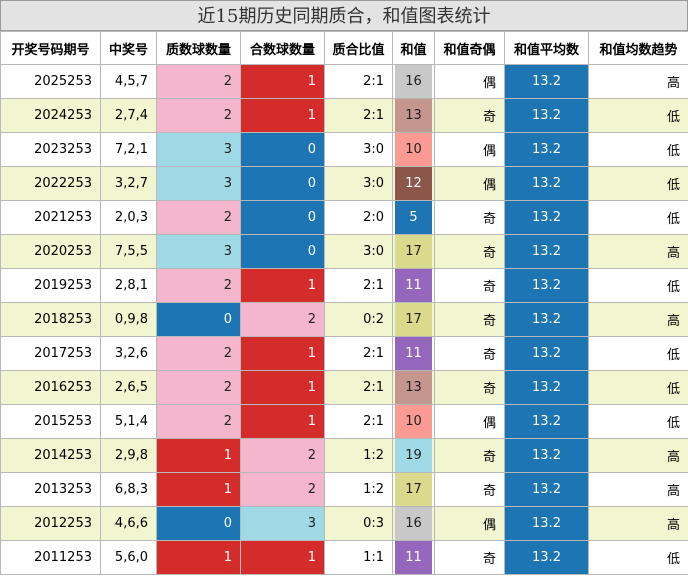 The width and height of the screenshot is (688, 576). I want to click on composite-count-cell: 2, so click(282, 455).